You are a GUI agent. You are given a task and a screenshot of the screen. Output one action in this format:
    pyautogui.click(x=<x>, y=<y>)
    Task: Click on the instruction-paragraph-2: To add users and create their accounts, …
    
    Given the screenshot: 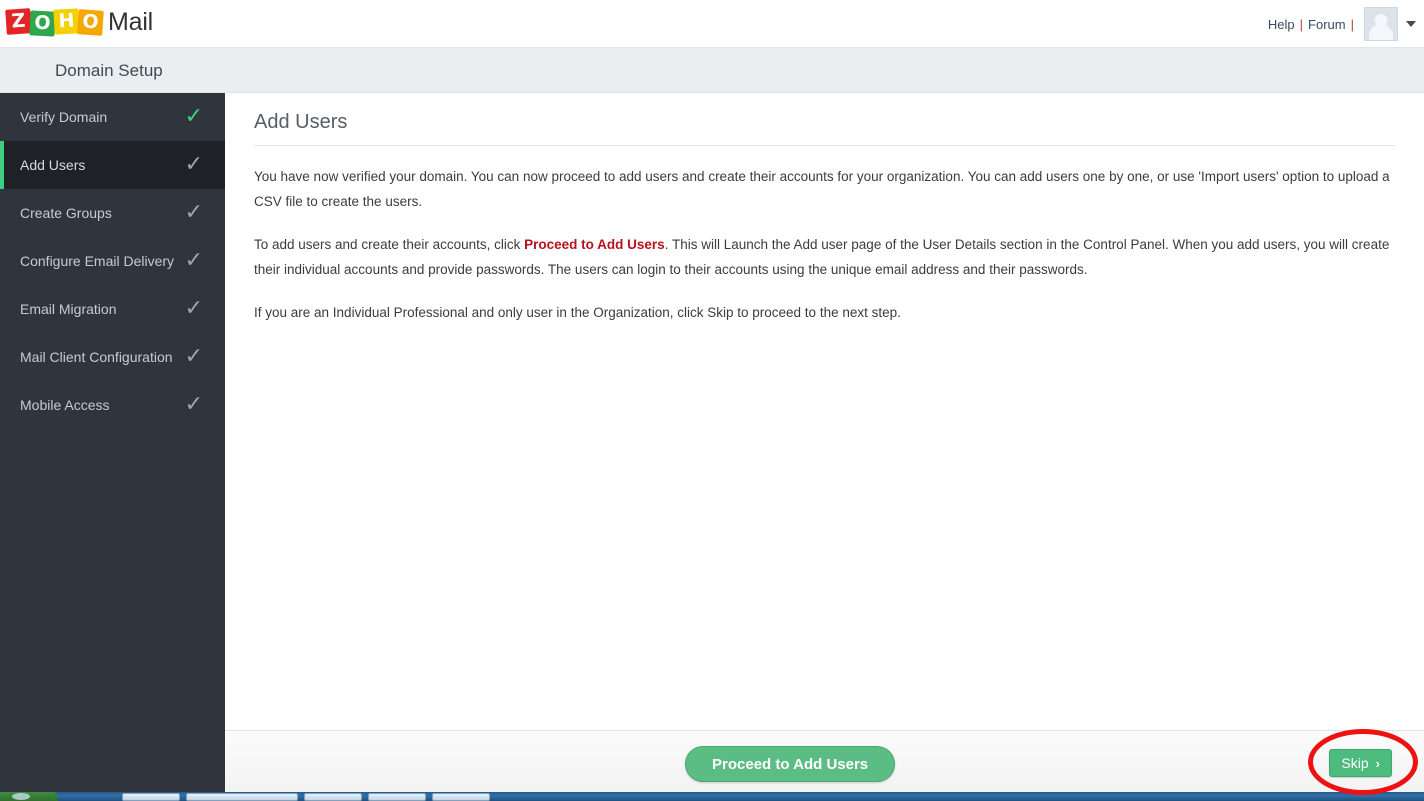 What is the action you would take?
    pyautogui.click(x=824, y=257)
    